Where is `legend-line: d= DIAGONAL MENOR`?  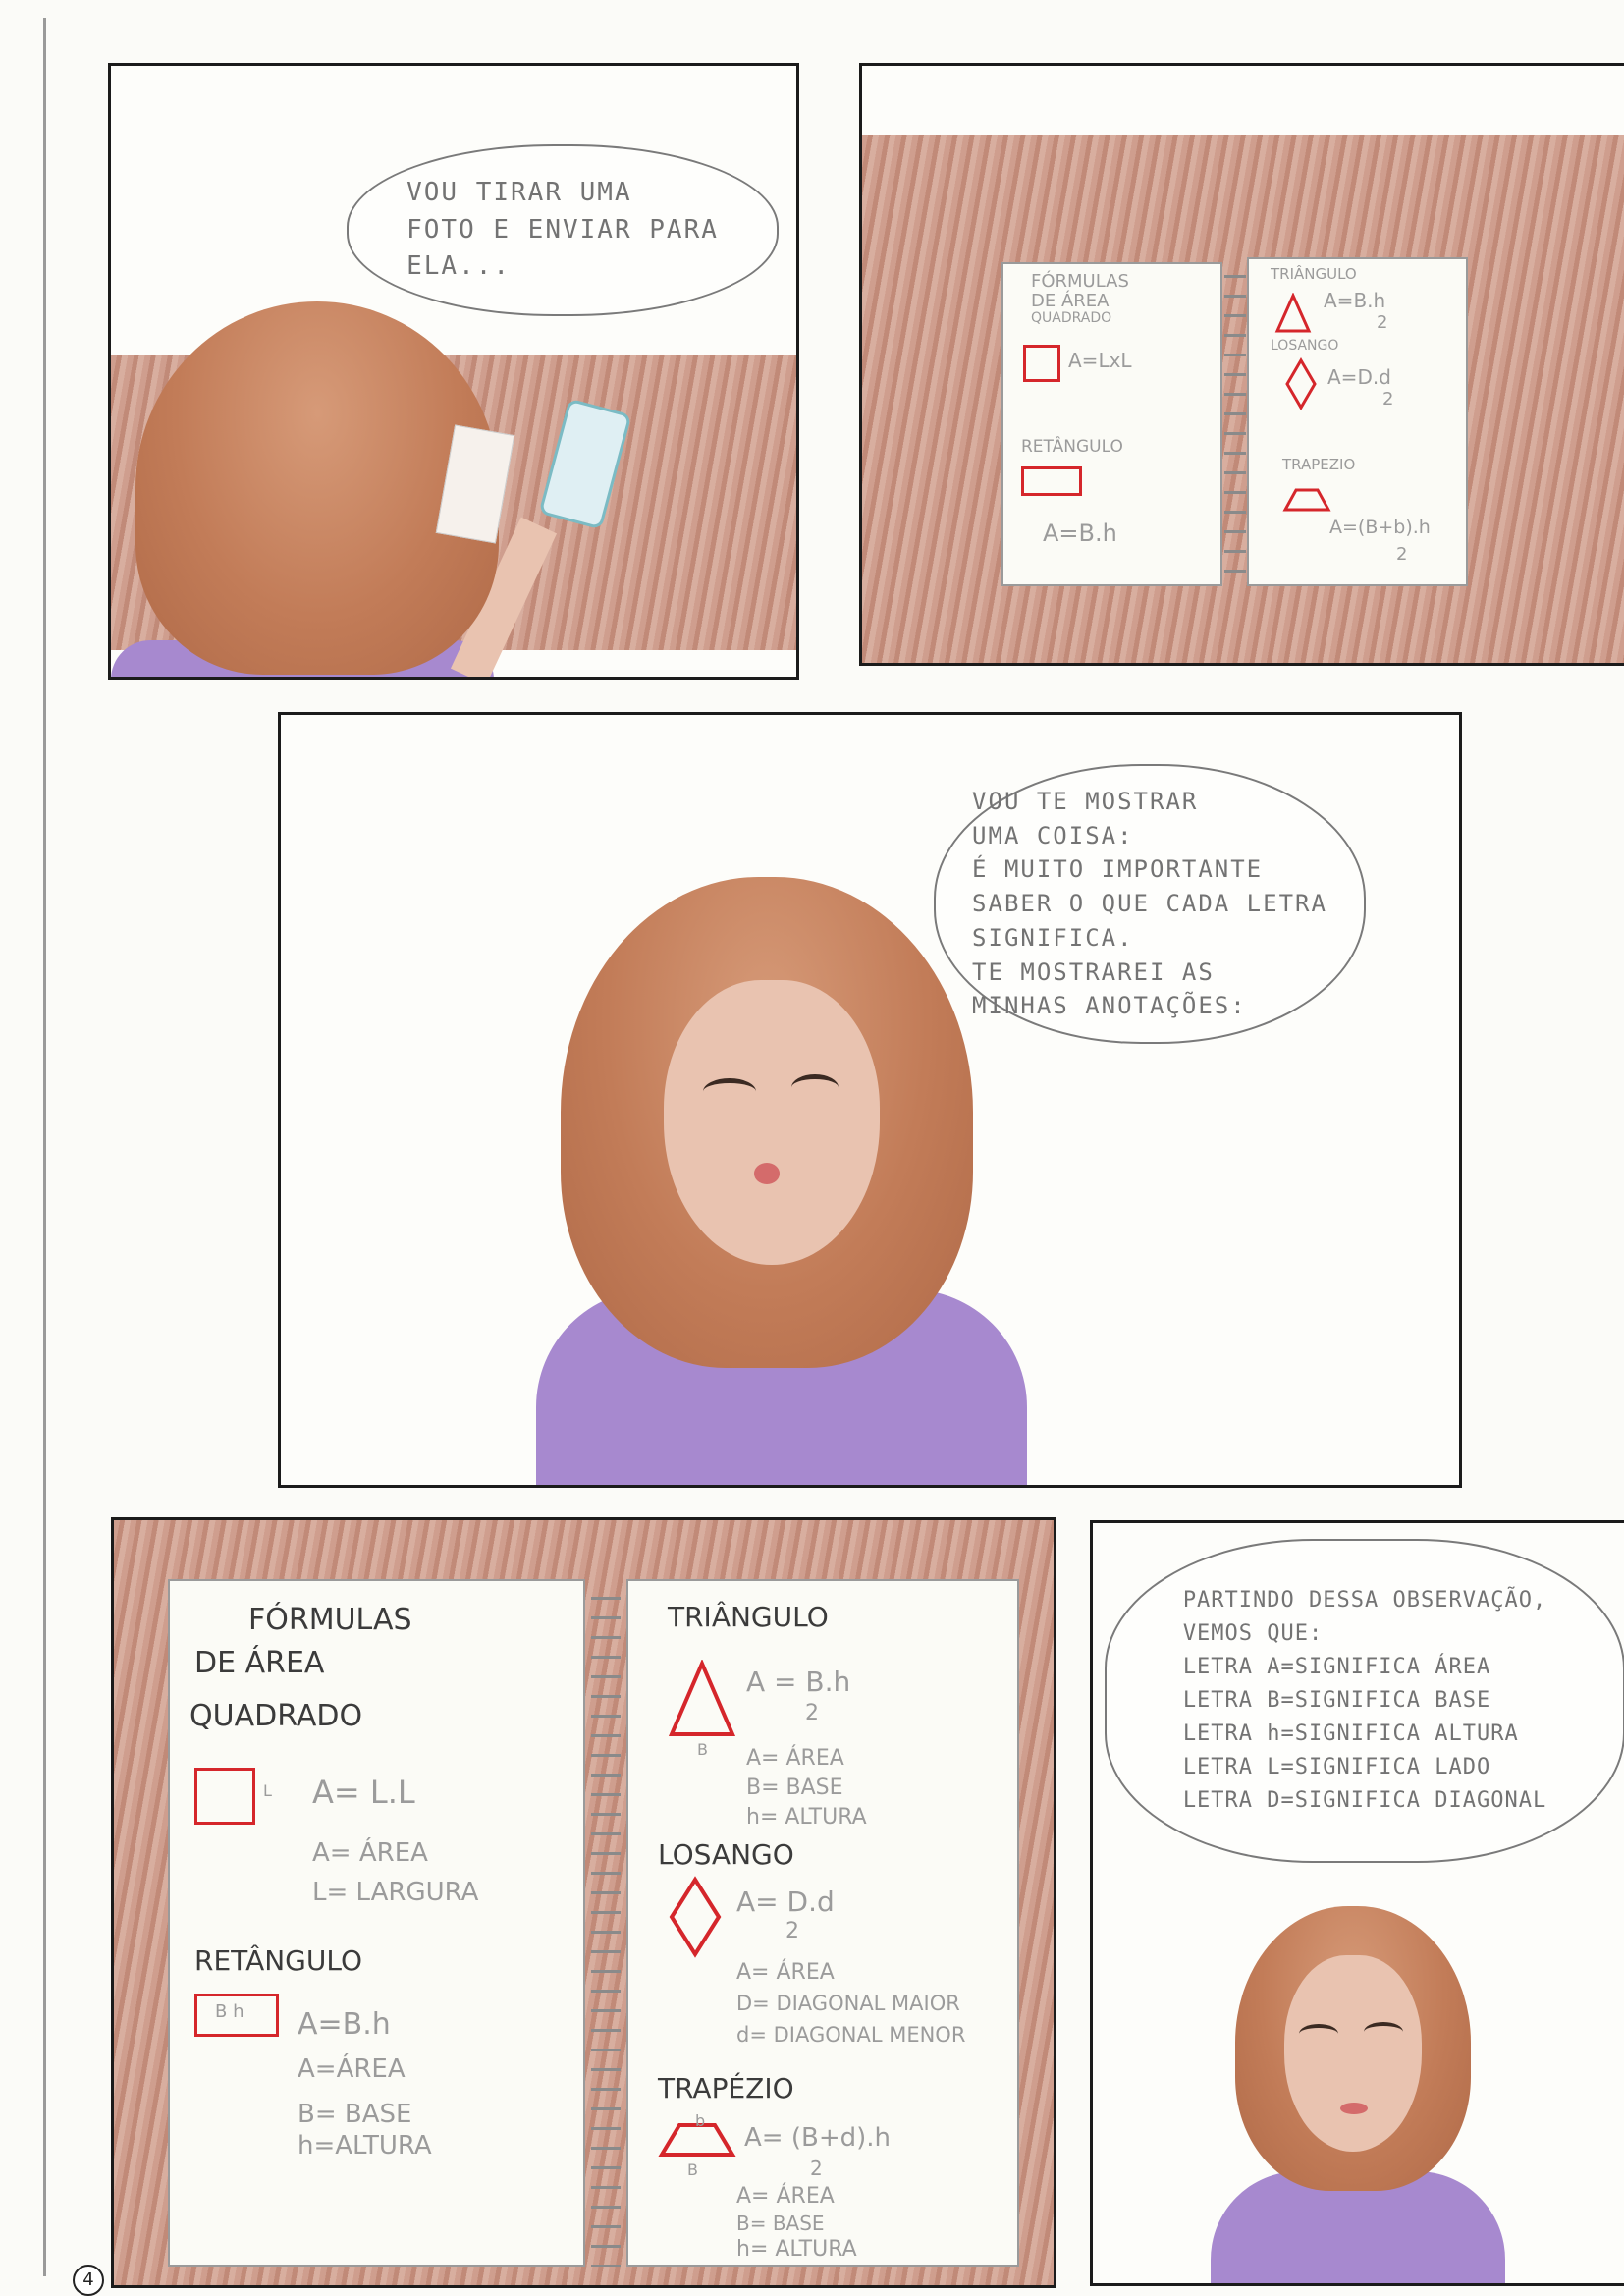 legend-line: d= DIAGONAL MENOR is located at coordinates (851, 2035).